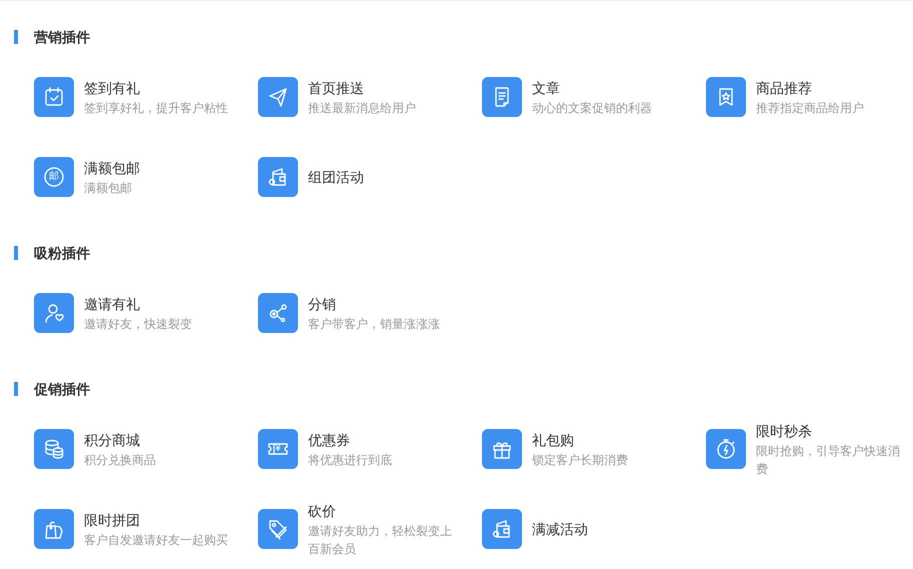  Describe the element at coordinates (592, 108) in the screenshot. I see `plugin-description: 动心的文案促销的利器` at that location.